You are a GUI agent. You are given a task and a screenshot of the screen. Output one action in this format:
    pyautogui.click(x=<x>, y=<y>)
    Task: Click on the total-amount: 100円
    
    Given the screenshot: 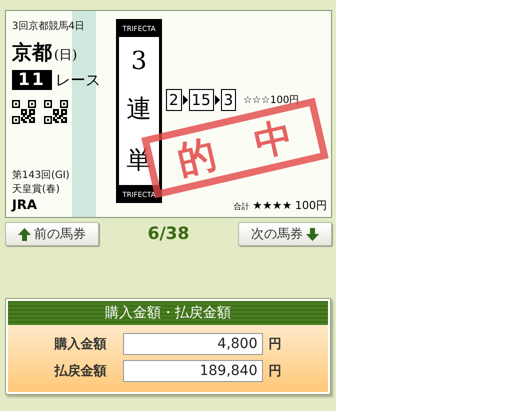 What is the action you would take?
    pyautogui.click(x=311, y=205)
    